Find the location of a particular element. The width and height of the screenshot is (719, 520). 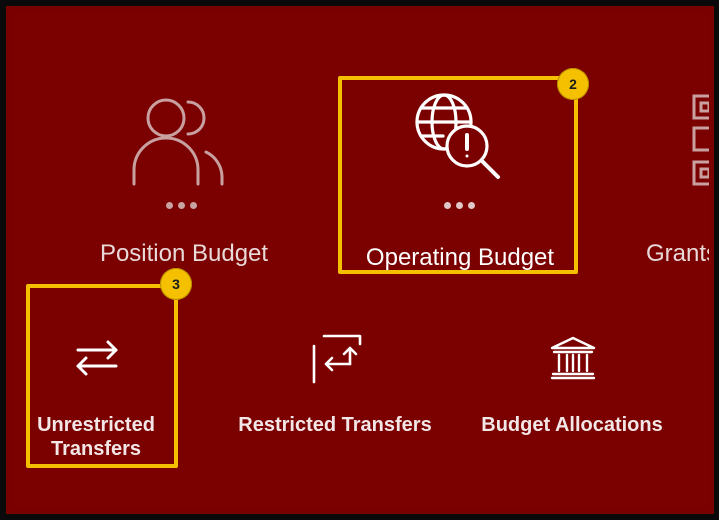

checklist-icon is located at coordinates (700, 142).